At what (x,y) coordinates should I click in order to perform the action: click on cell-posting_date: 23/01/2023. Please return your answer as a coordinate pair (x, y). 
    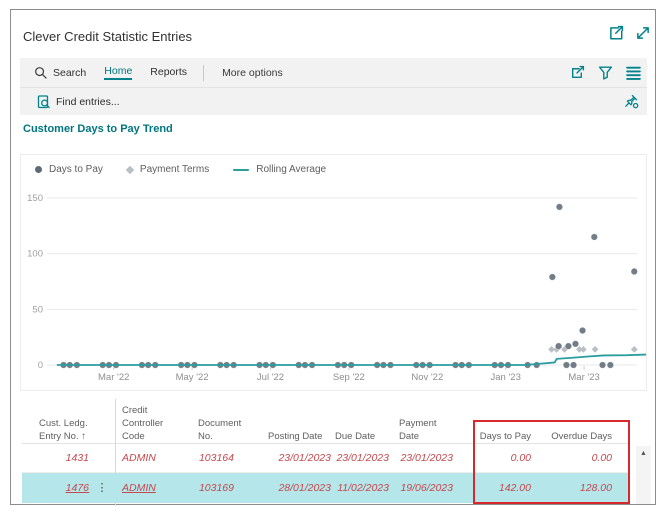
    Looking at the image, I should click on (304, 458).